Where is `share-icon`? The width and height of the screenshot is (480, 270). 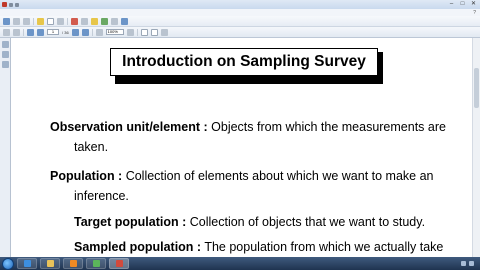 share-icon is located at coordinates (124, 21).